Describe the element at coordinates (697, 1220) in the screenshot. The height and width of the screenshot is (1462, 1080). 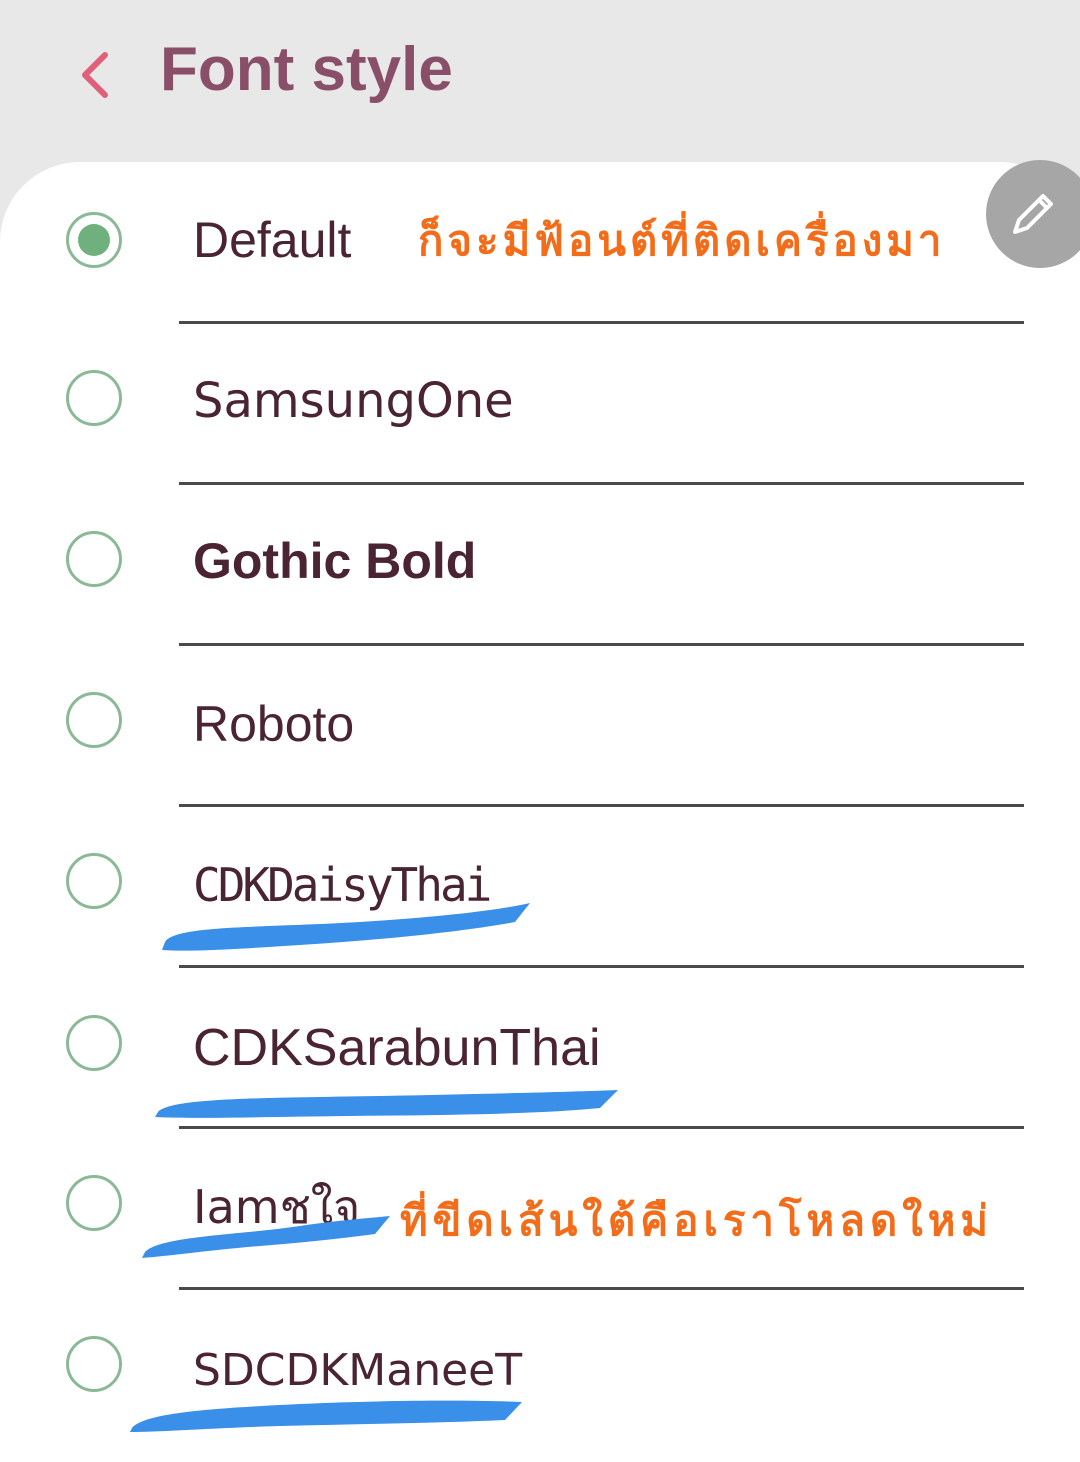
I see `annotation-downloaded: ที่ขีดเส้นใต้คือเราโหลดใหม่` at that location.